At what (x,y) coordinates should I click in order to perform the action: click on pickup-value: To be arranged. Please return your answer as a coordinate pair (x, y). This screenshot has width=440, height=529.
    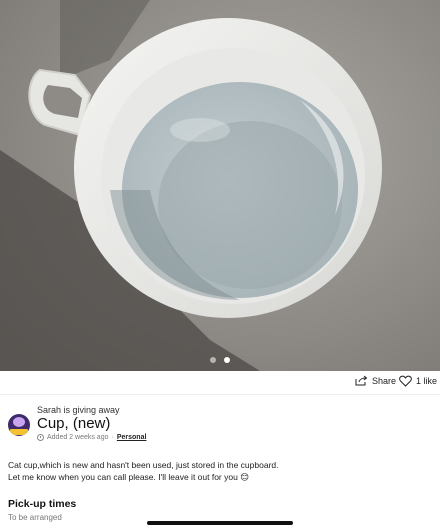
    Looking at the image, I should click on (35, 517).